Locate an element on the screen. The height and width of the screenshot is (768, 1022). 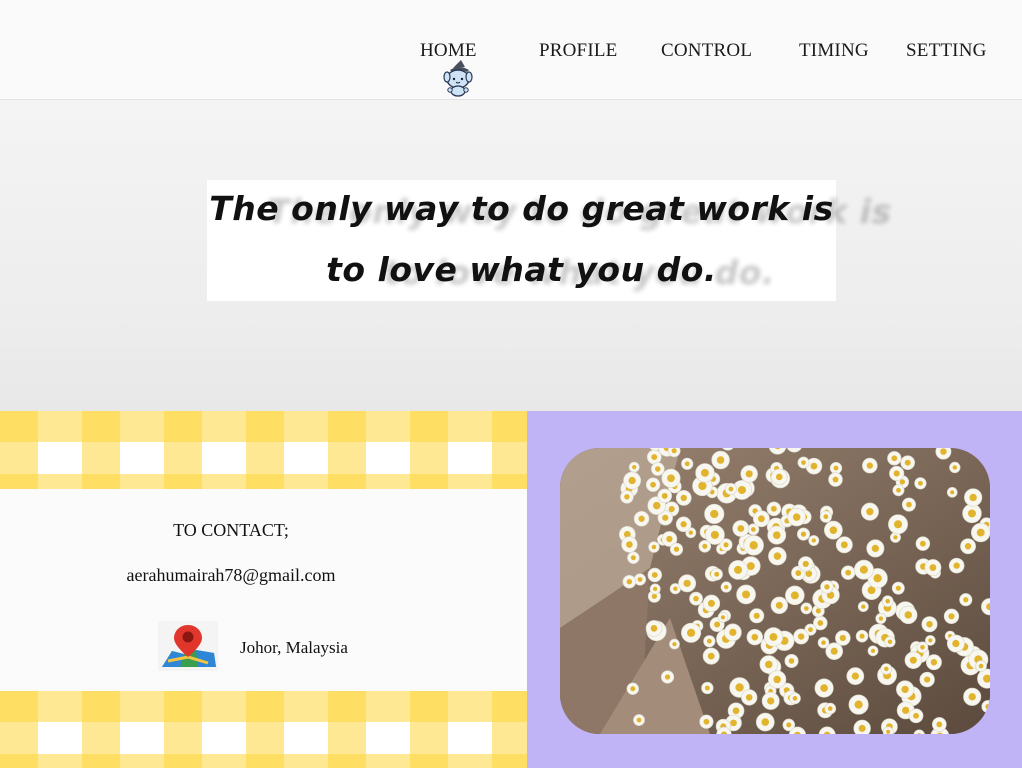
top-nav-bar: HOME PROFILE CONTROL TIMING SETTING is located at coordinates (511, 50).